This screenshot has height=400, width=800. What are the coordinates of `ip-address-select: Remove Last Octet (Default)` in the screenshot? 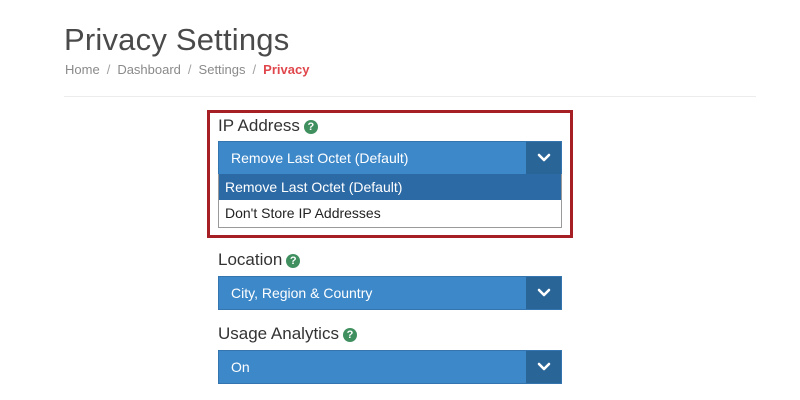 It's located at (390, 158).